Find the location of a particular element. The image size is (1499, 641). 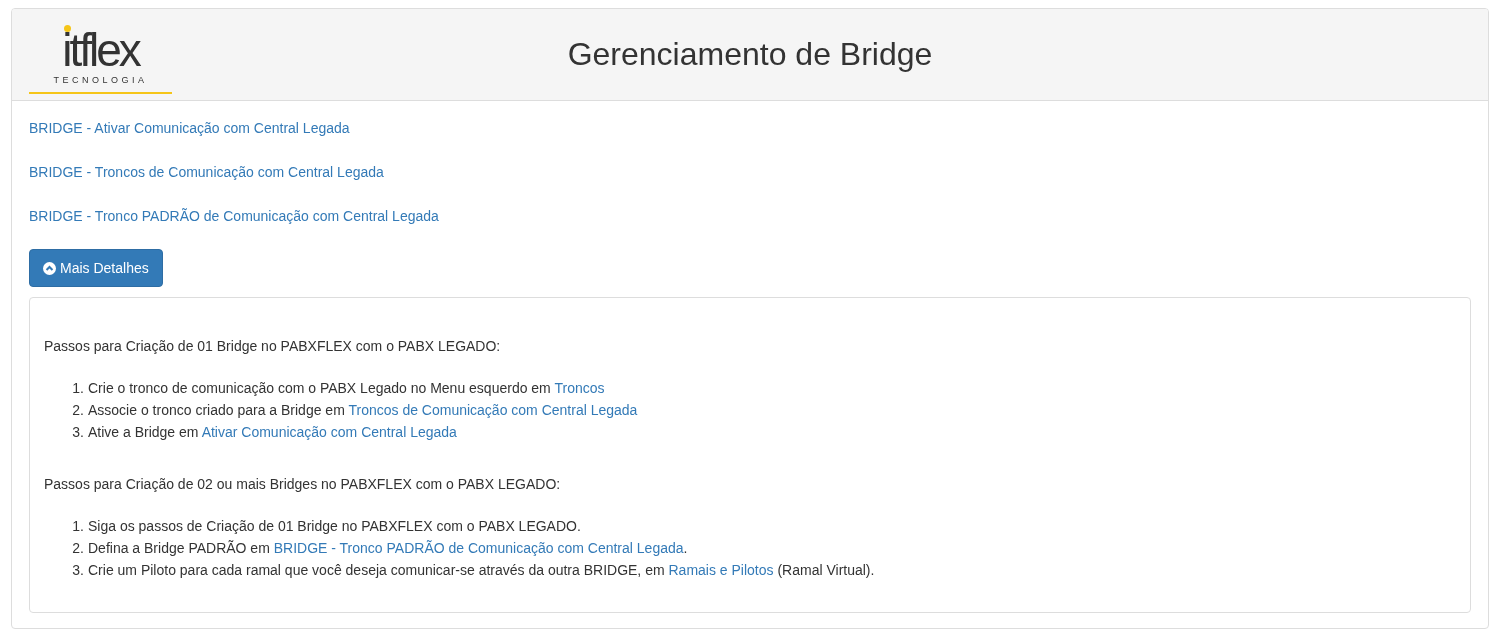

step-link: Ativar Comunicação com Central Legada is located at coordinates (329, 432).